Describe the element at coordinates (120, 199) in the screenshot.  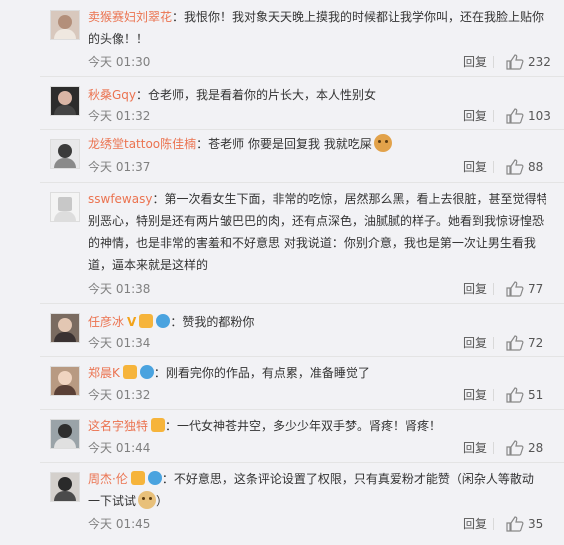
I see `username: sswfewasy` at that location.